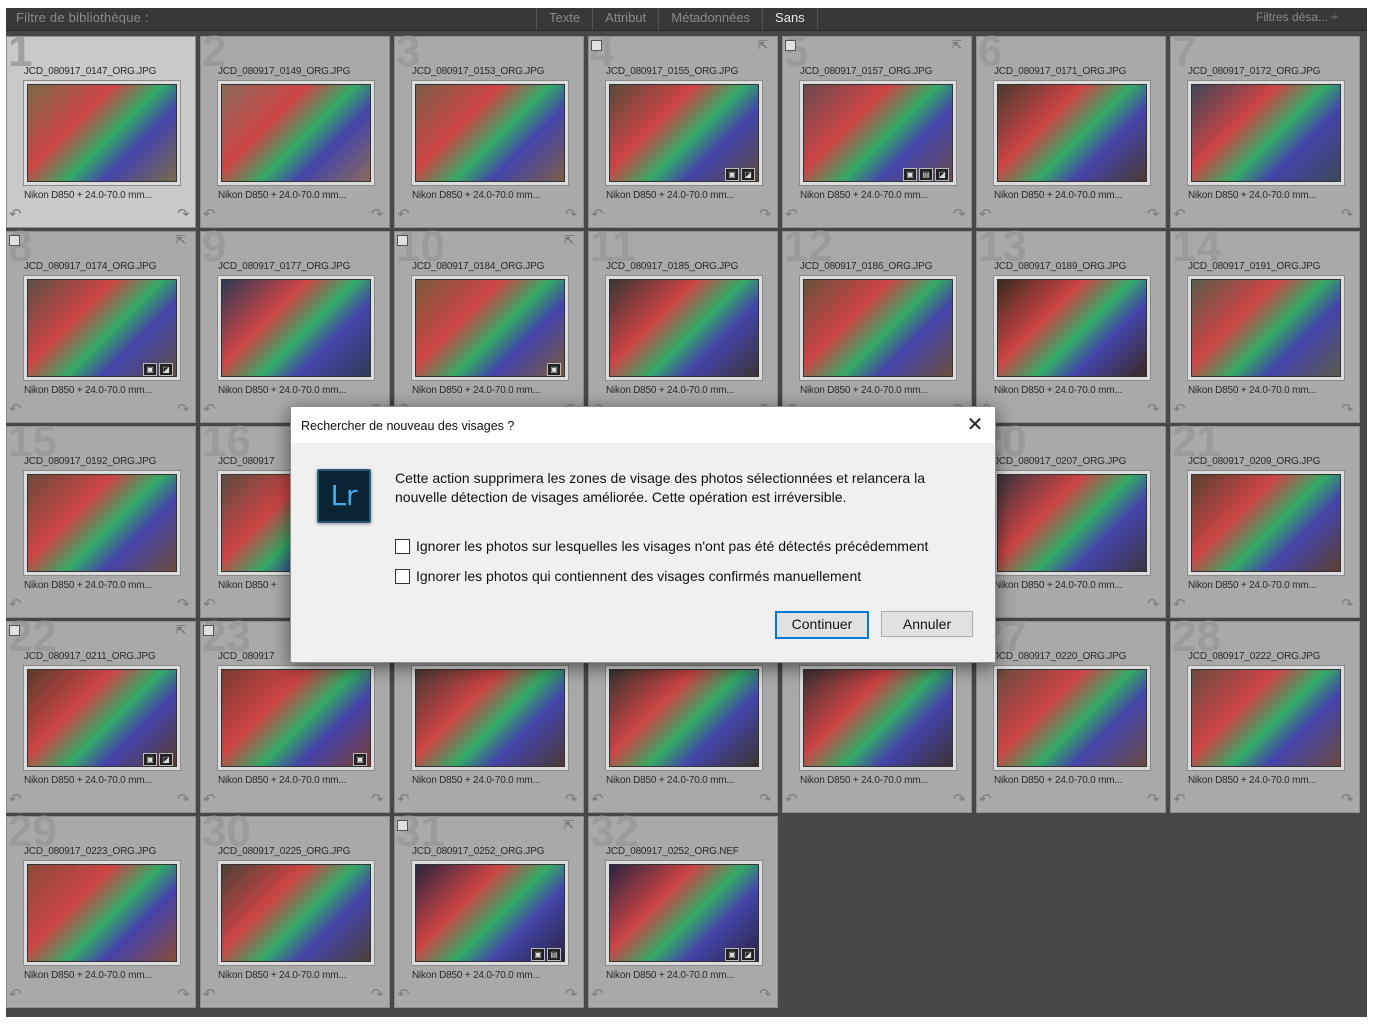  I want to click on close-icon: ✕, so click(975, 425).